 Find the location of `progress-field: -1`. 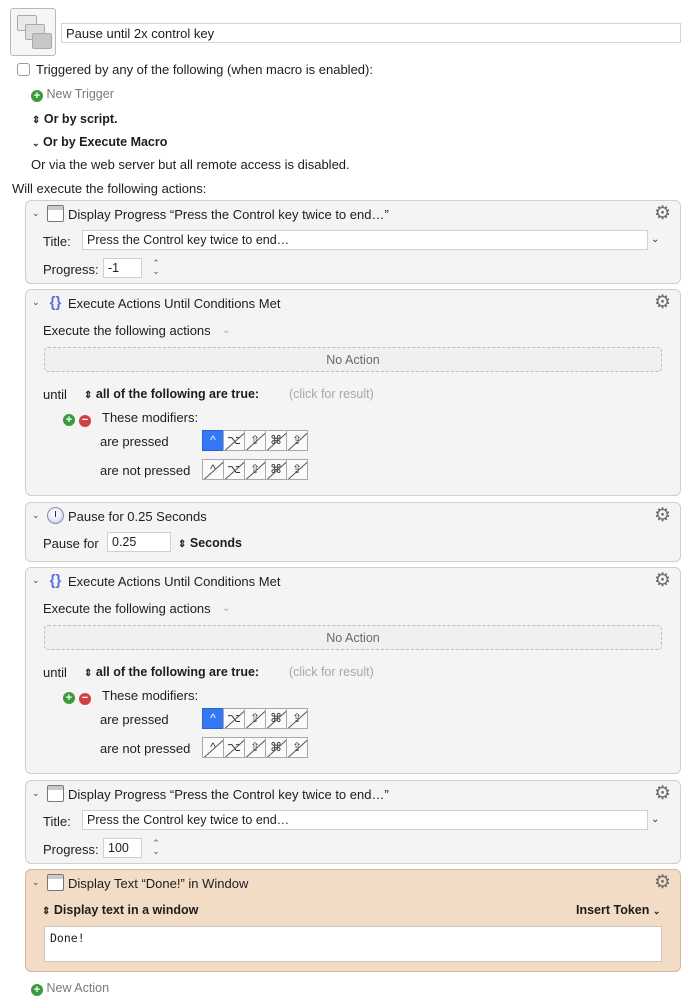

progress-field: -1 is located at coordinates (122, 268).